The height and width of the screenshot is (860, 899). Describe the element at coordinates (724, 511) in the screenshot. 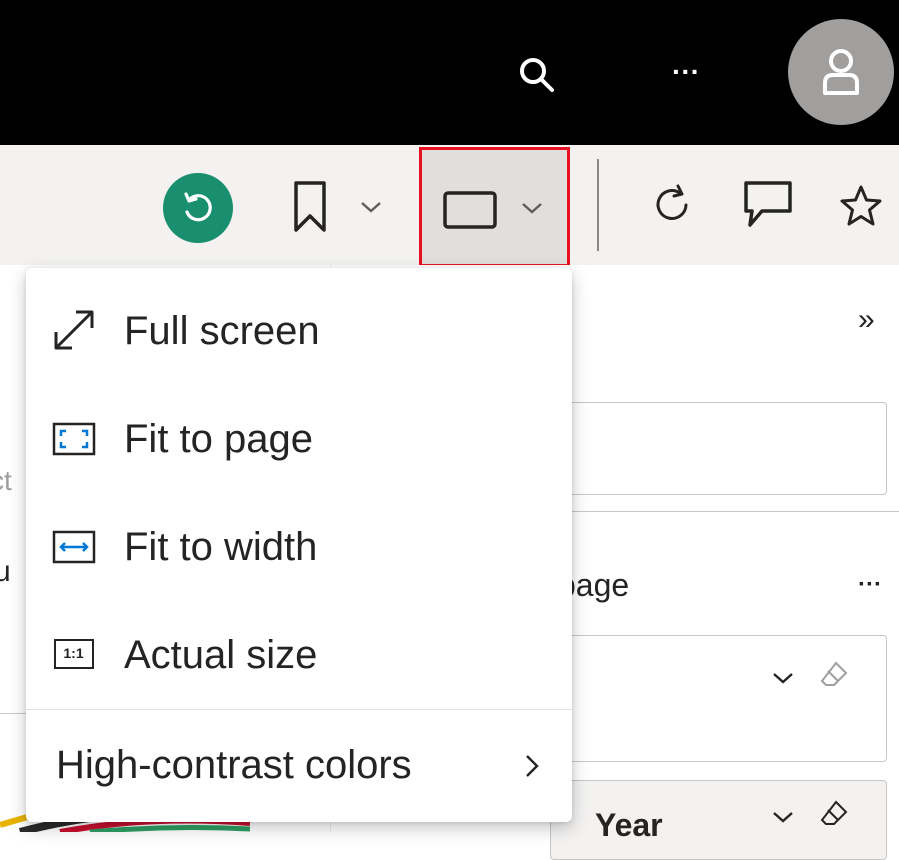

I see `filters-divider` at that location.